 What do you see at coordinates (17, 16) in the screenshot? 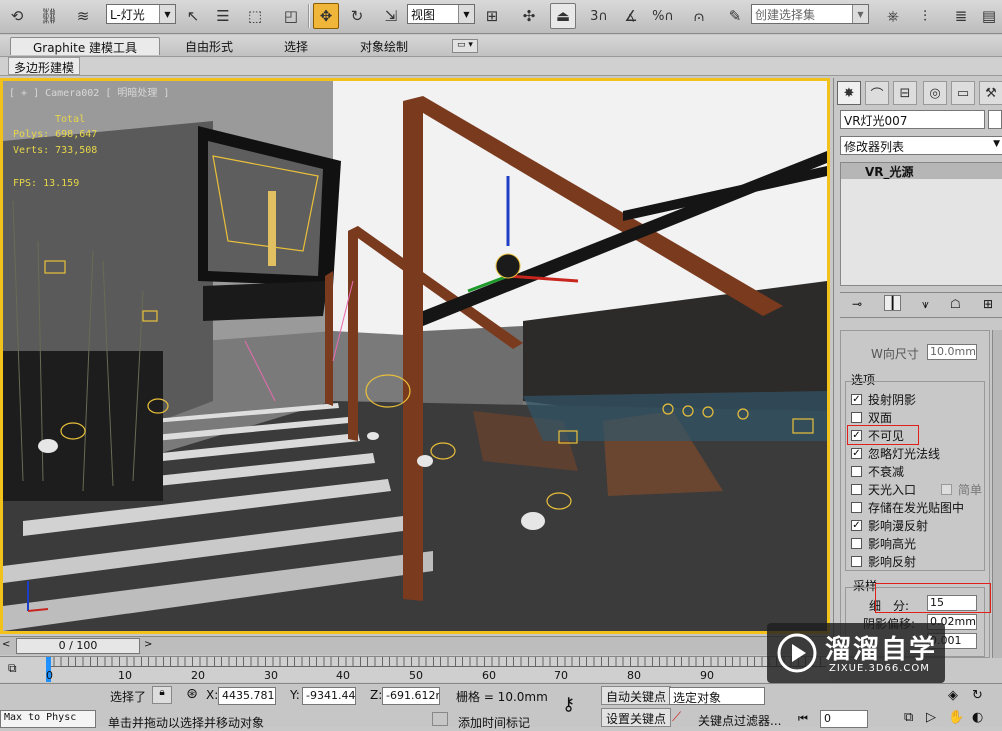
I see `undo-icon: ⟲` at bounding box center [17, 16].